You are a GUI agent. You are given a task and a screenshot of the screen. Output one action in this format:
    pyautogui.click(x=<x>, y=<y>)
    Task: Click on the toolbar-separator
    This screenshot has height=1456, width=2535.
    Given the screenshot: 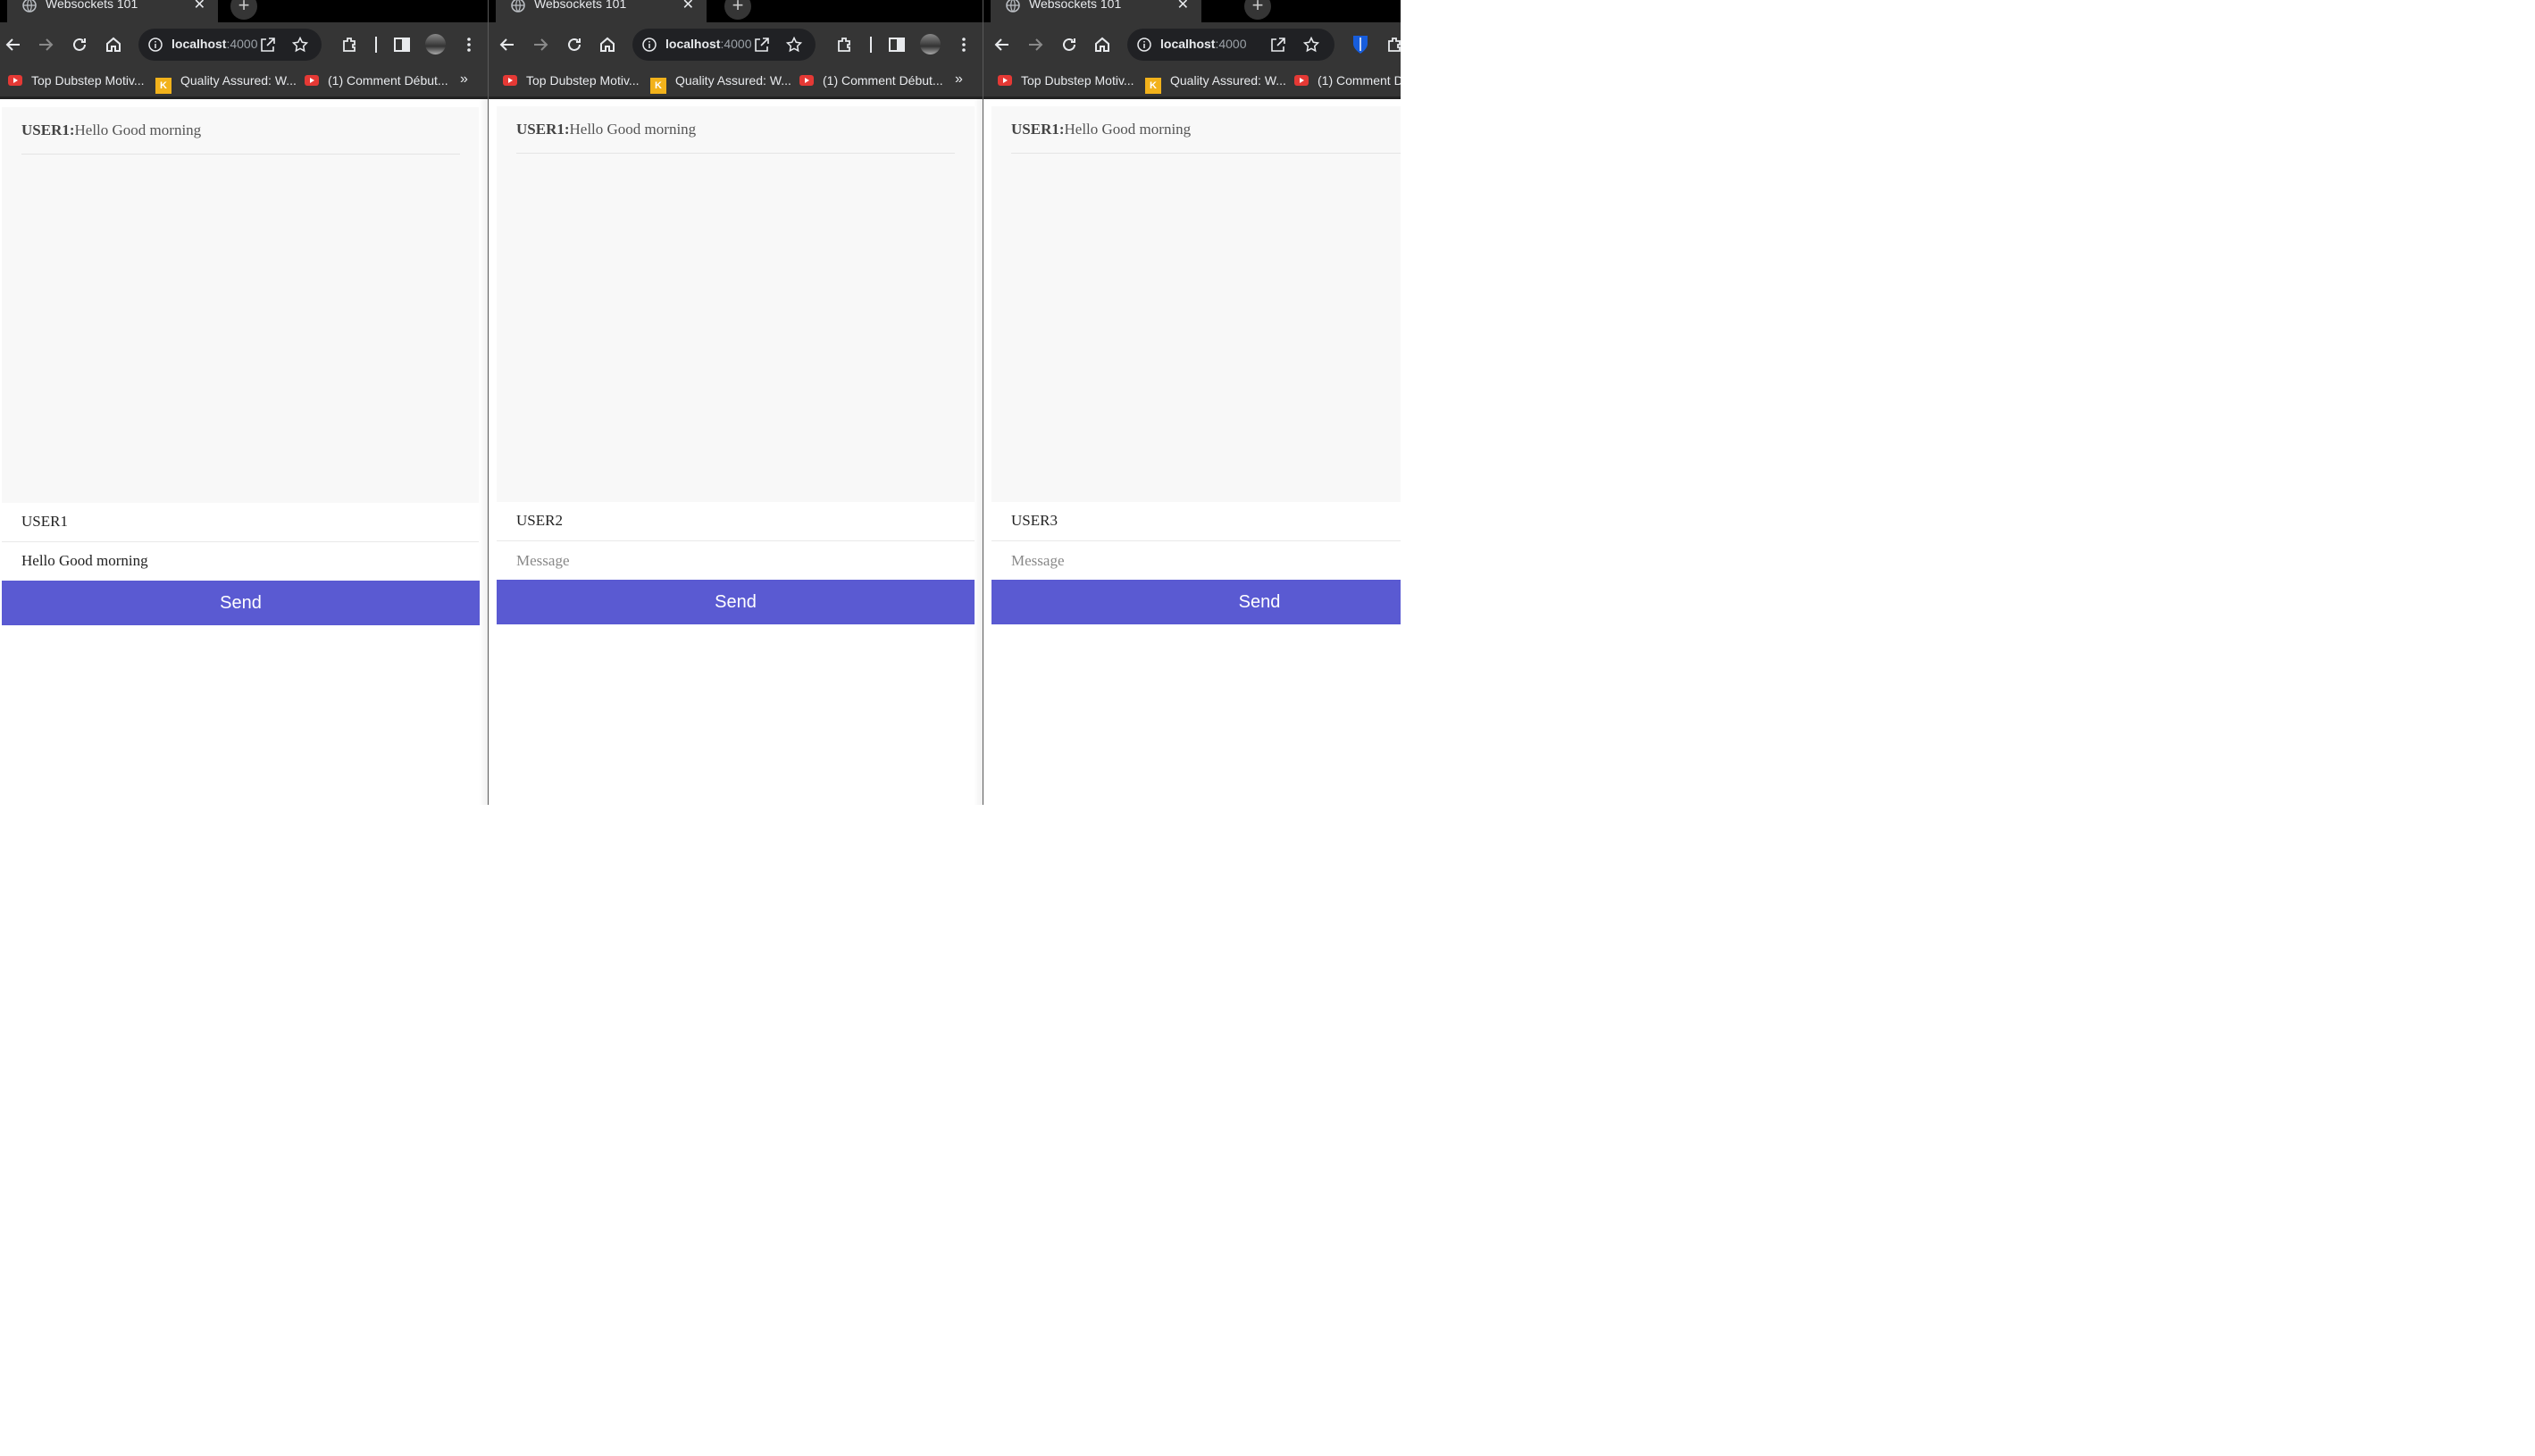 What is the action you would take?
    pyautogui.click(x=871, y=45)
    